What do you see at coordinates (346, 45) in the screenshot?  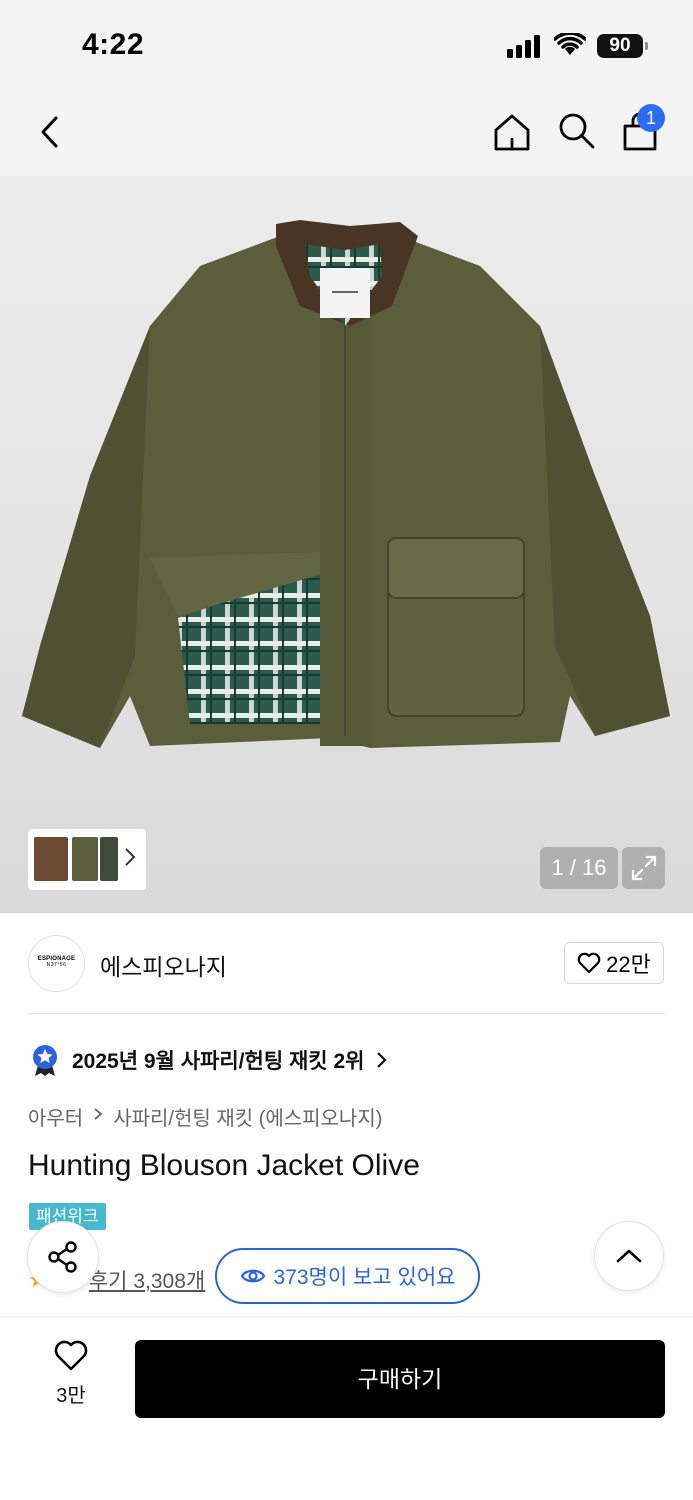 I see `status-bar: 4:22 90` at bounding box center [346, 45].